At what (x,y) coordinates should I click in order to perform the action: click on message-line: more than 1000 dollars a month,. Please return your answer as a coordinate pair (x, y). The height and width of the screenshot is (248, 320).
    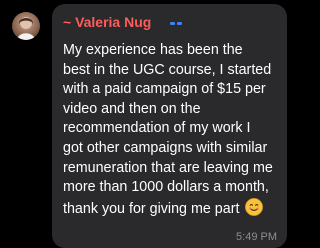
    Looking at the image, I should click on (166, 187).